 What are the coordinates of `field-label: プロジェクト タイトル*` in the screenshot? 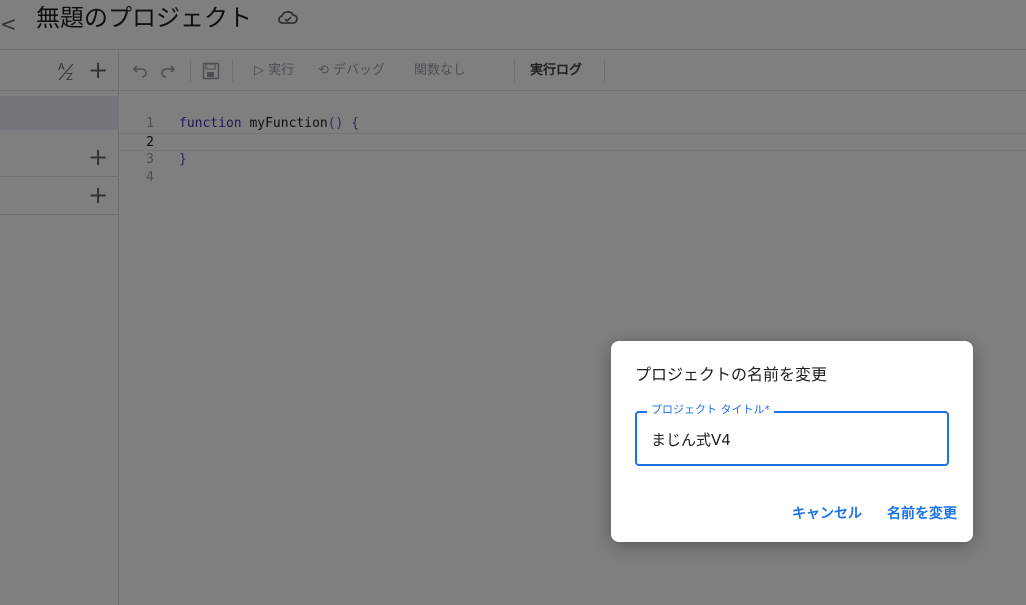 It's located at (710, 410).